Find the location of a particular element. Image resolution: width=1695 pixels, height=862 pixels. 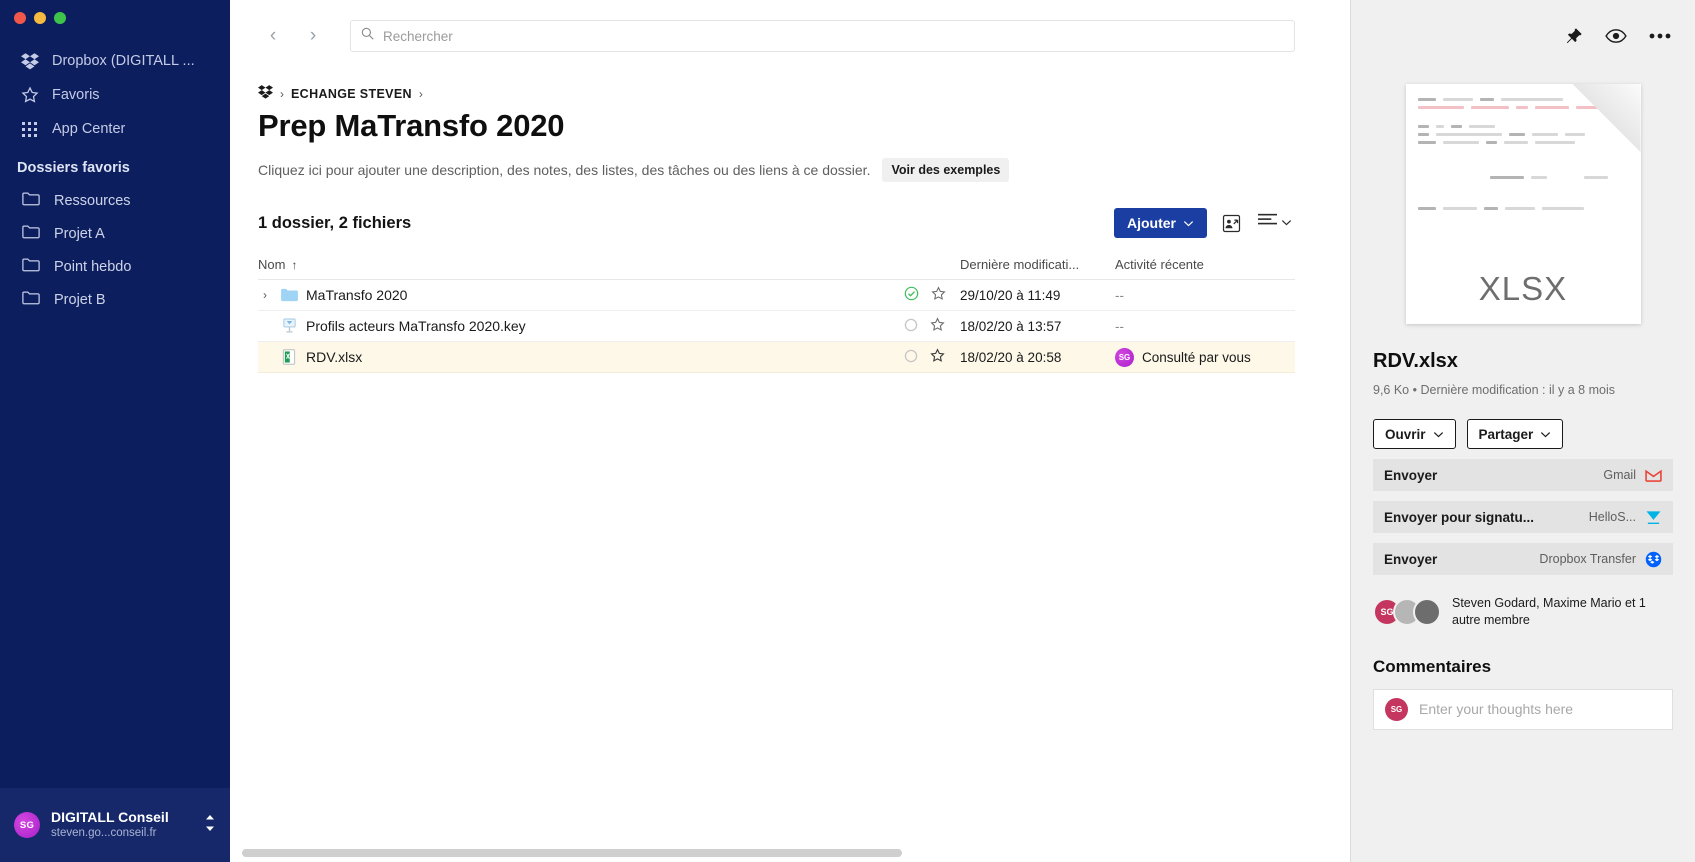

horizontal-scrollbar is located at coordinates (796, 853).